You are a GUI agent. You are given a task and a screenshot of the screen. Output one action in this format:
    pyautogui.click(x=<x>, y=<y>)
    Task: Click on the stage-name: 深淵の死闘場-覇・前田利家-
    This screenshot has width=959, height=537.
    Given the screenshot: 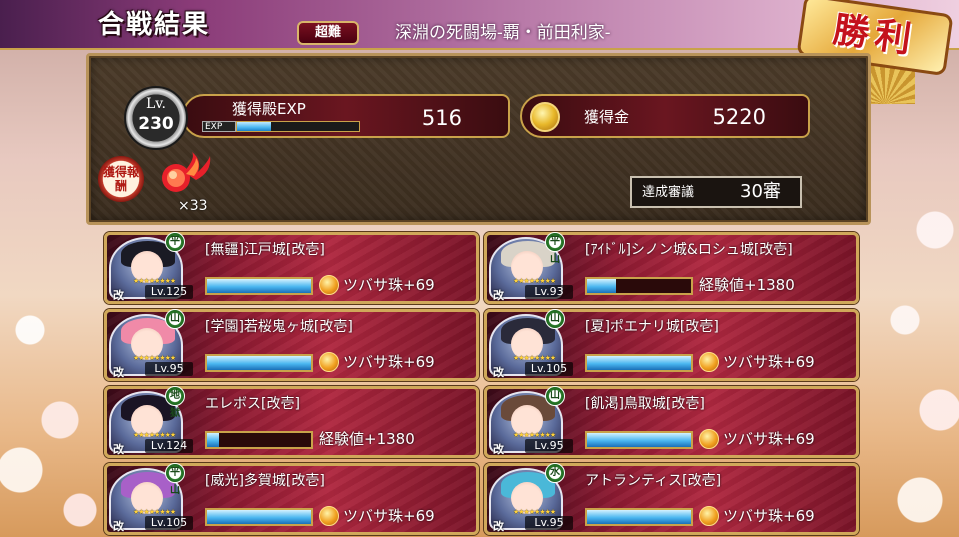 What is the action you would take?
    pyautogui.click(x=503, y=33)
    